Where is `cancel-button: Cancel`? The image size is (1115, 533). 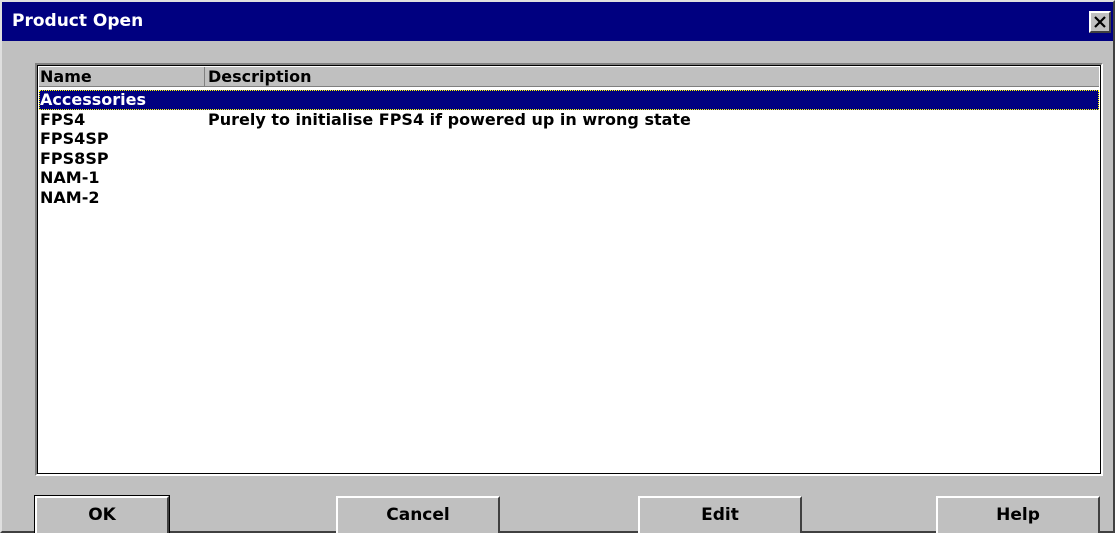
cancel-button: Cancel is located at coordinates (418, 514).